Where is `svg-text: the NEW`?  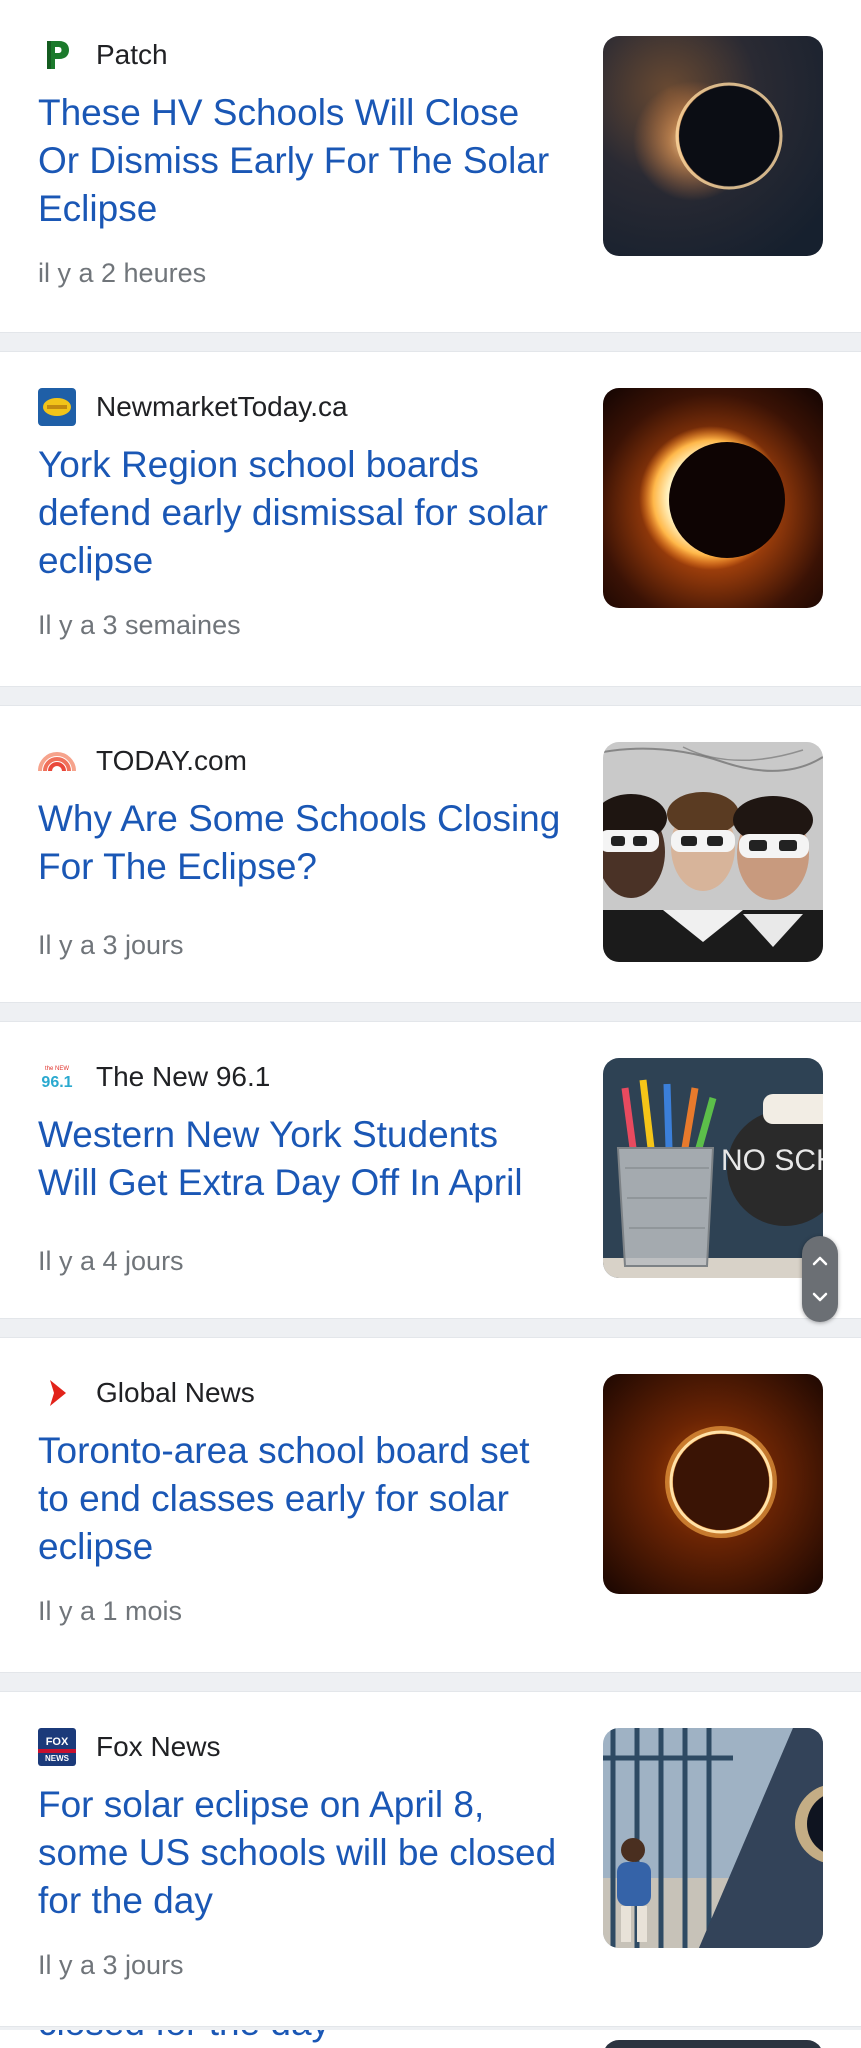 svg-text: the NEW is located at coordinates (57, 1069).